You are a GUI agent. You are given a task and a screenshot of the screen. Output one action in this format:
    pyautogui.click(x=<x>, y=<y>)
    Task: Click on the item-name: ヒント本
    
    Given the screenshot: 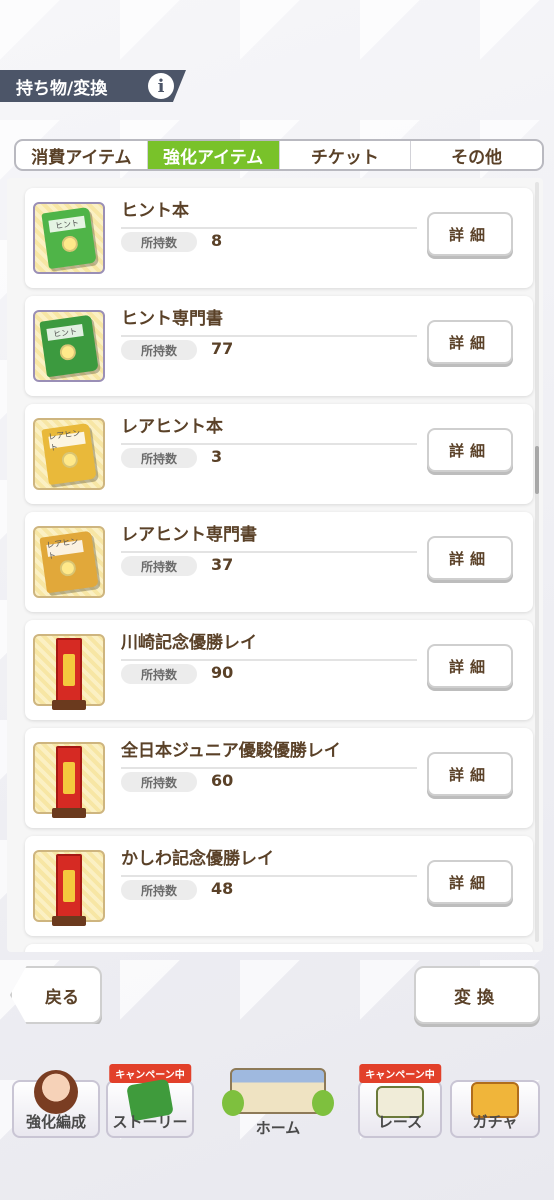 What is the action you would take?
    pyautogui.click(x=269, y=212)
    